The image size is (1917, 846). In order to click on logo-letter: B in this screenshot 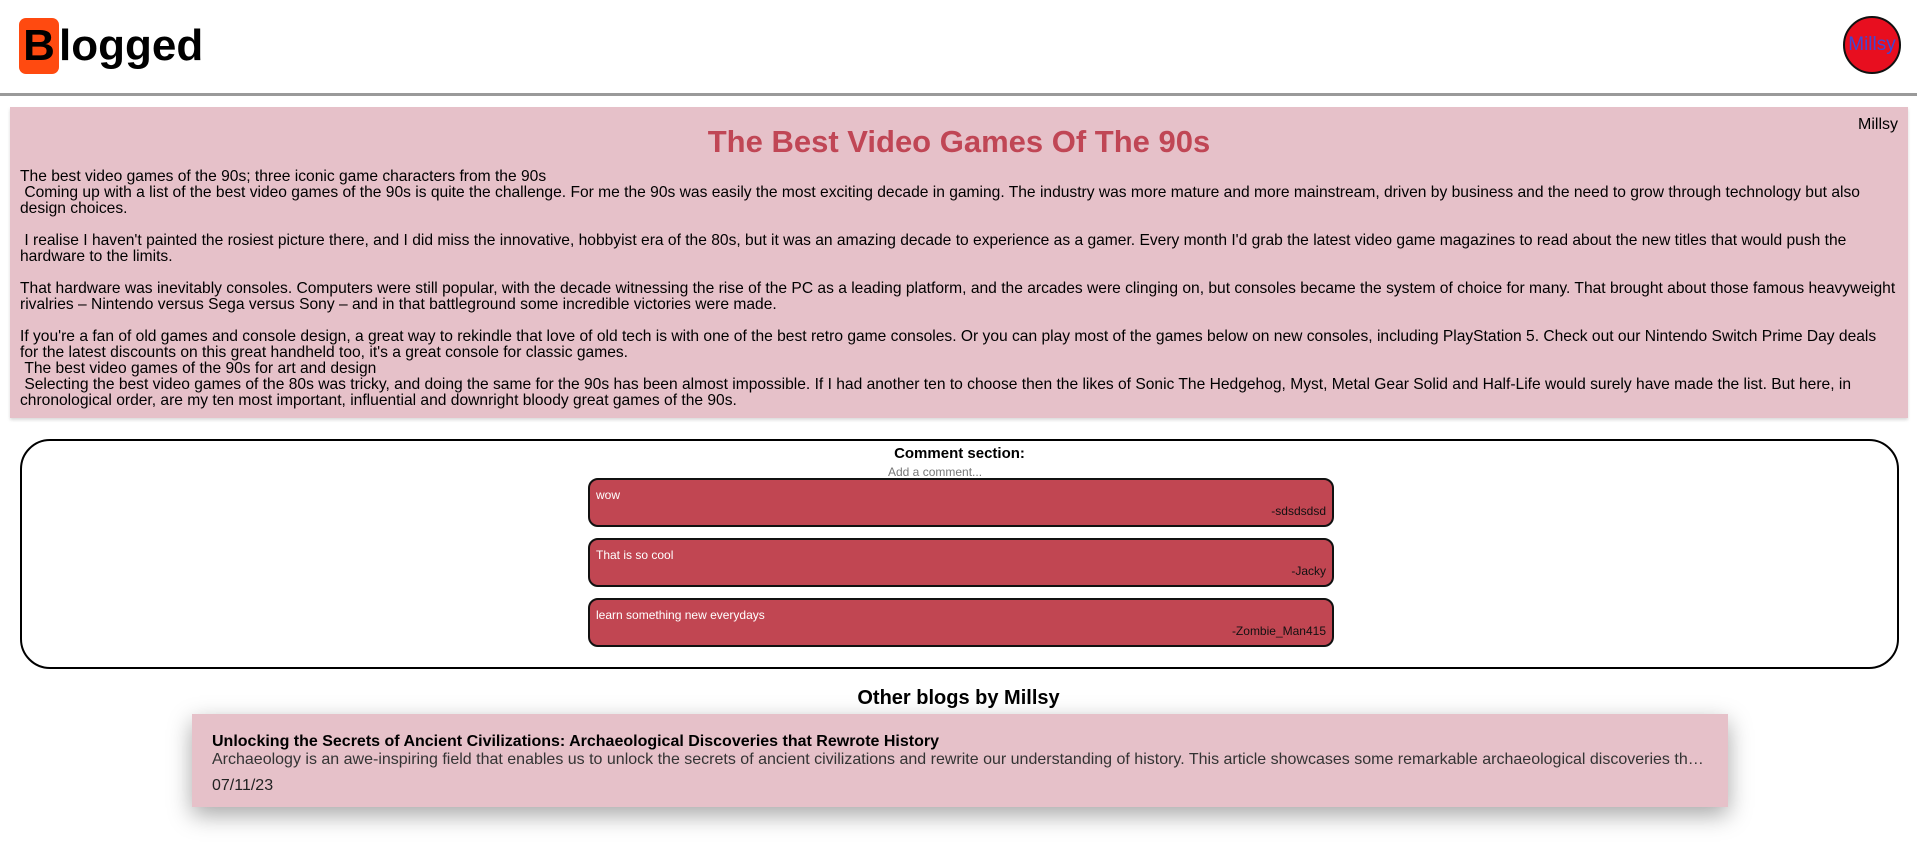, I will do `click(39, 46)`.